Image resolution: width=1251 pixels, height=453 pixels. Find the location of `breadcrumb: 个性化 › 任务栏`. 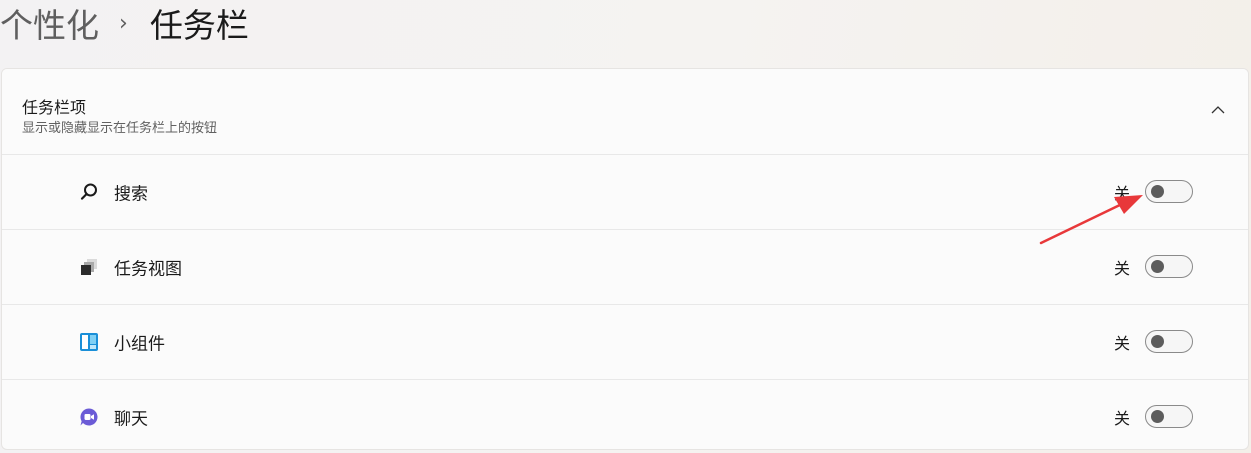

breadcrumb: 个性化 › 任务栏 is located at coordinates (124, 25).